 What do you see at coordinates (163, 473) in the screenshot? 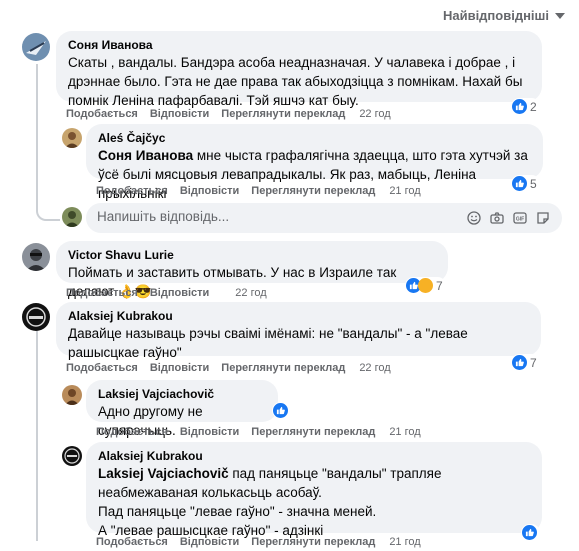
I see `mention-link: Laksiej Vajciachovič` at bounding box center [163, 473].